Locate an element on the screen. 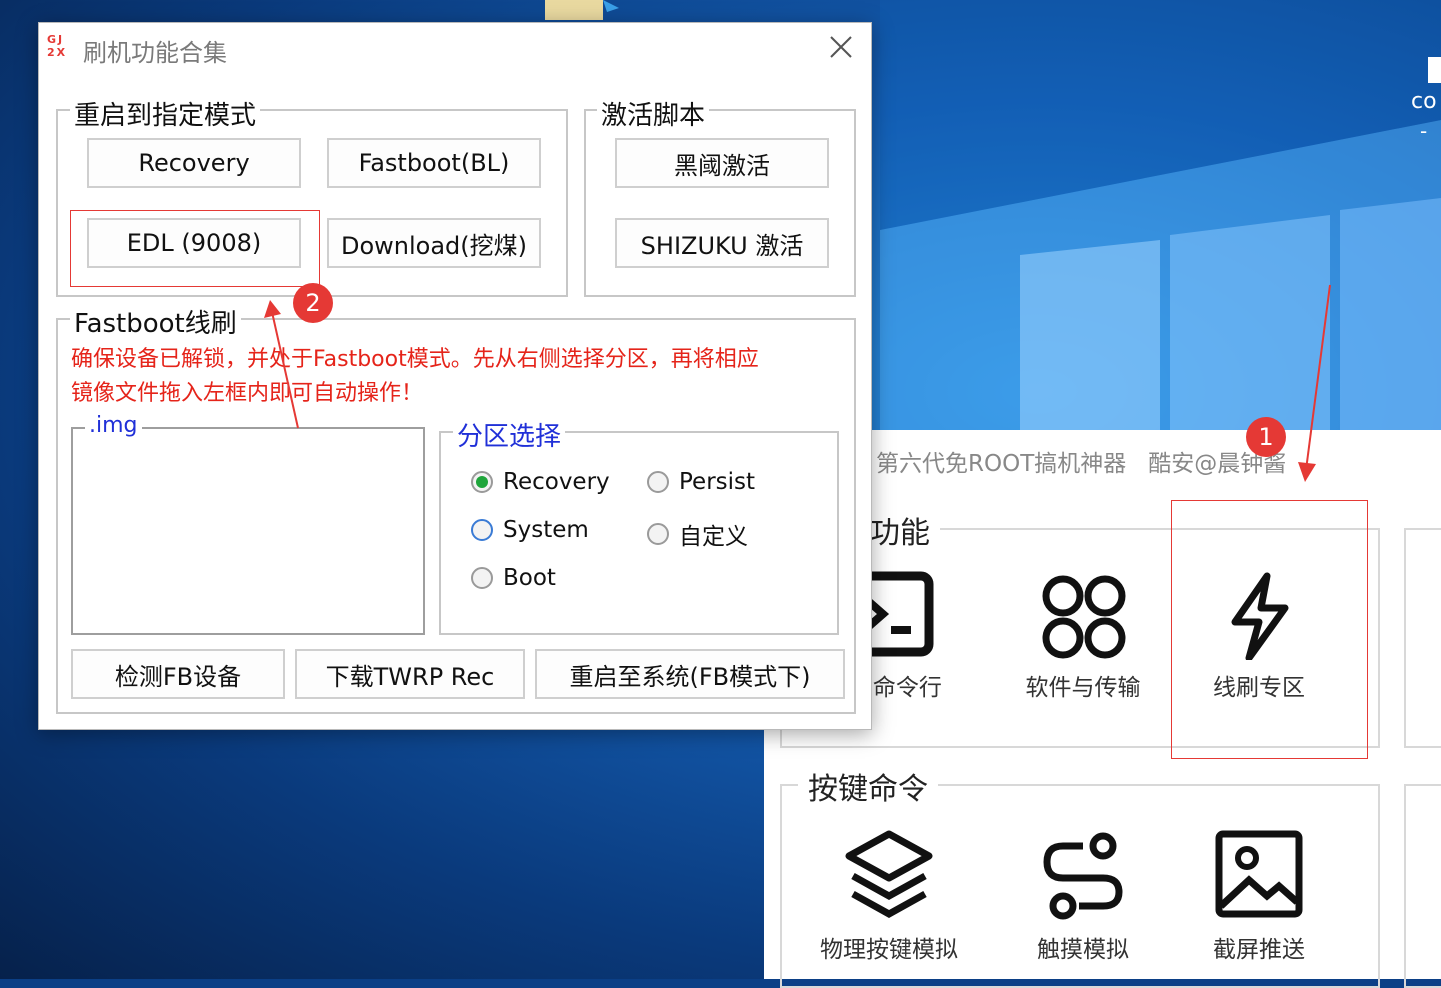 The height and width of the screenshot is (988, 1441). fastboot-flash-label: Fastboot线刷 is located at coordinates (155, 321).